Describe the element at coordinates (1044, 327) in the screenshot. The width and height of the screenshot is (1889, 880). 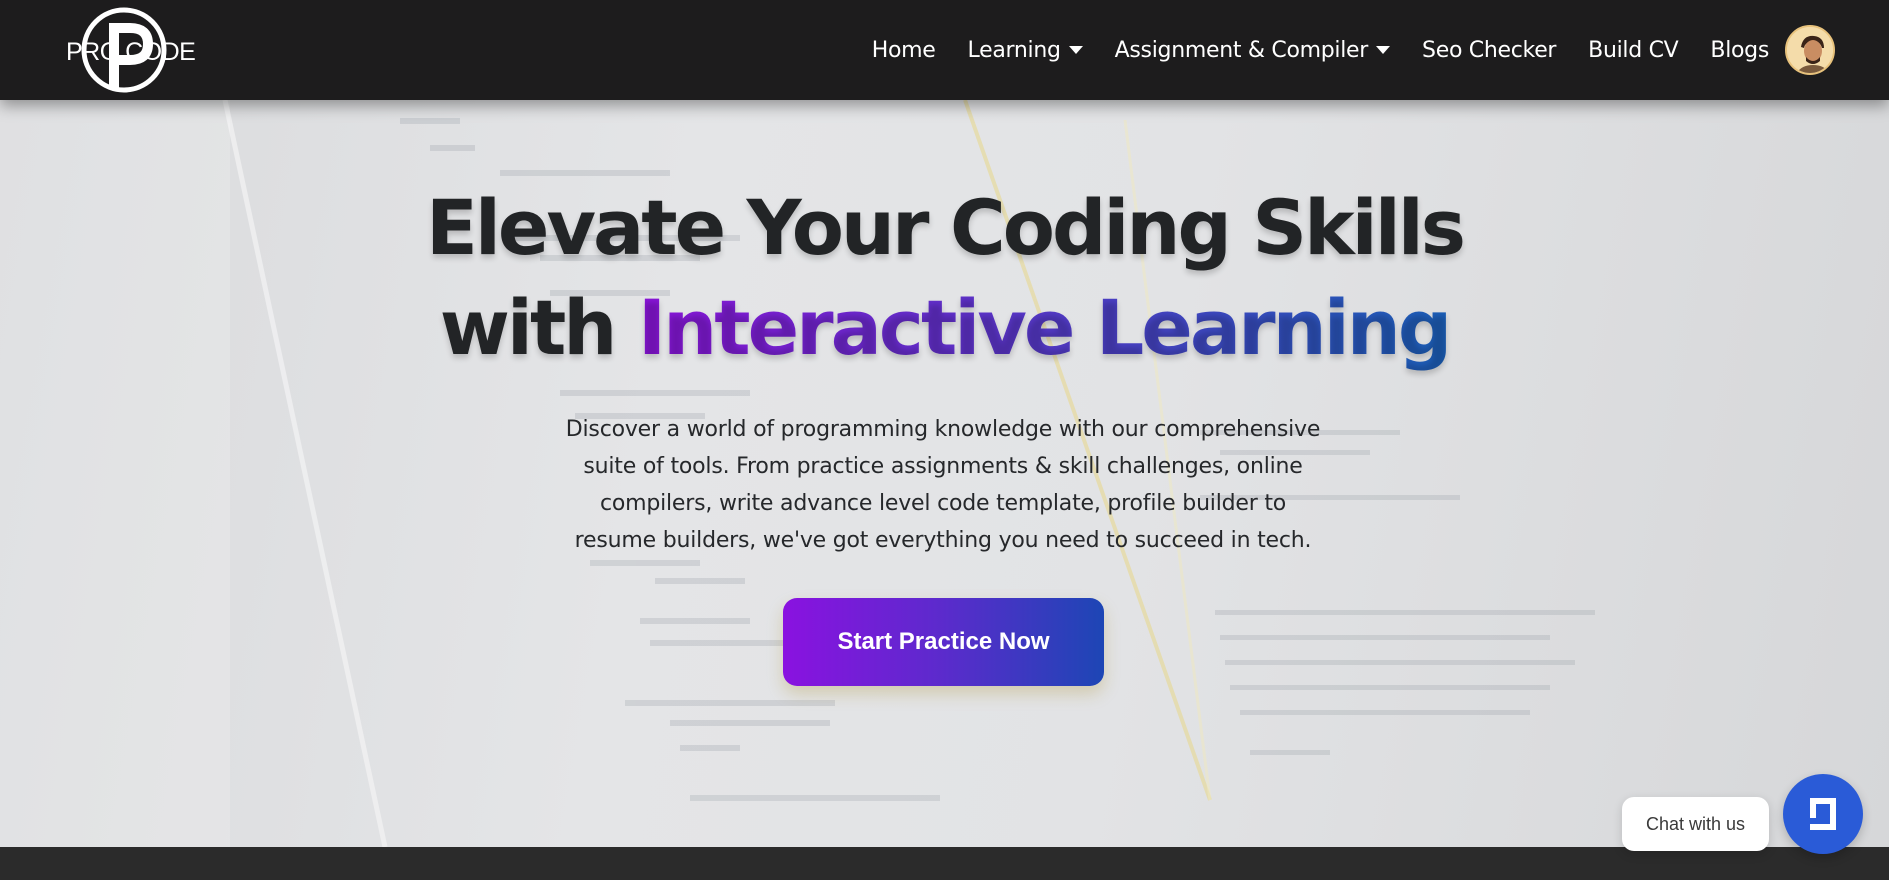
I see `headline-highlight: Interactive Learning` at that location.